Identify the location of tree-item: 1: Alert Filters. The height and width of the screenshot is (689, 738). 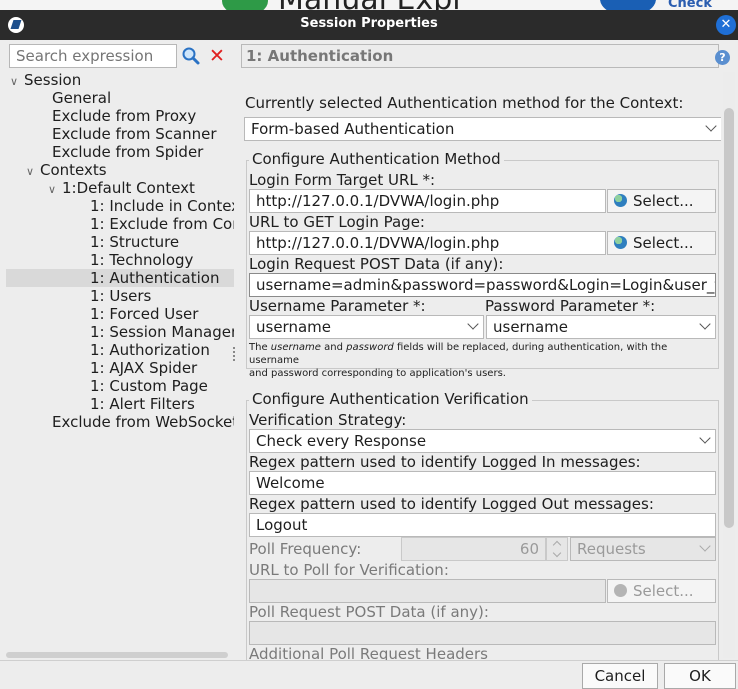
(138, 404).